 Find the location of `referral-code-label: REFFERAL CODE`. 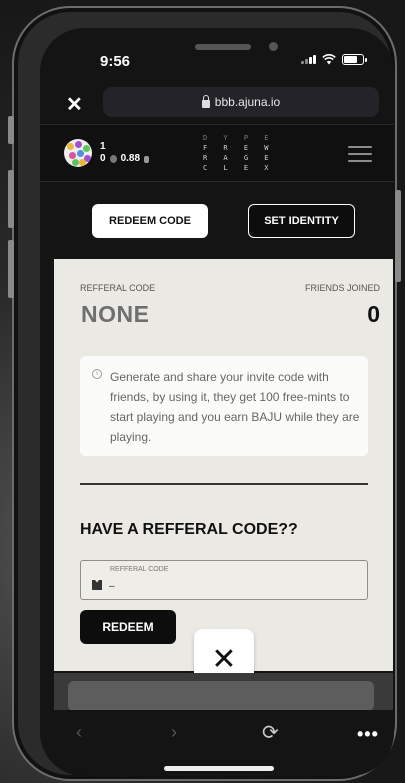

referral-code-label: REFFERAL CODE is located at coordinates (118, 288).